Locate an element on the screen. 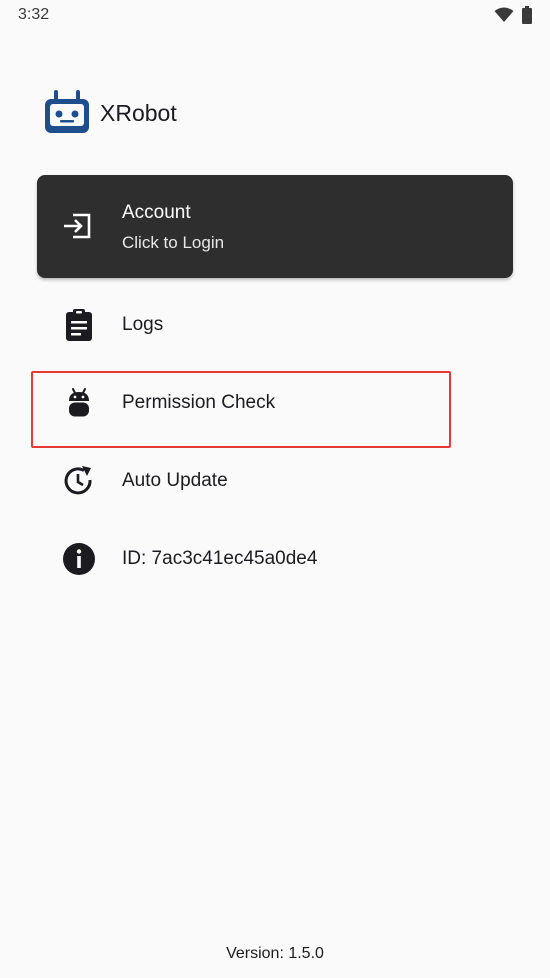 The height and width of the screenshot is (978, 550). status-time: 3:32 is located at coordinates (34, 14).